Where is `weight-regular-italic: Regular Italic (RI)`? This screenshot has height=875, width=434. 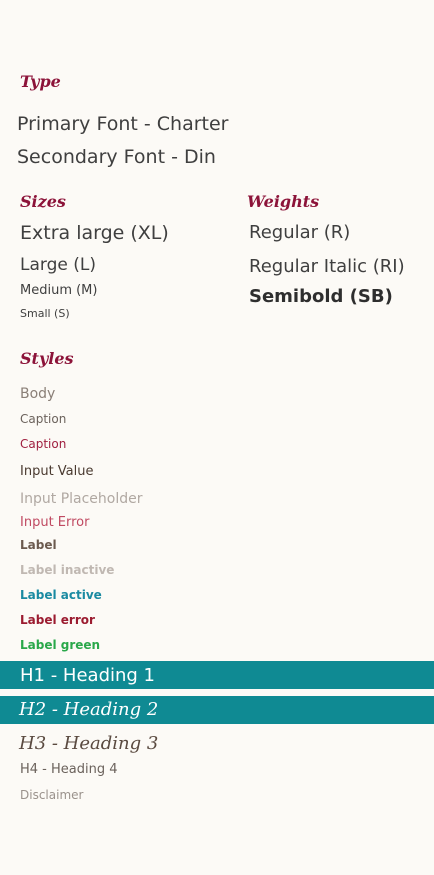 weight-regular-italic: Regular Italic (RI) is located at coordinates (327, 266).